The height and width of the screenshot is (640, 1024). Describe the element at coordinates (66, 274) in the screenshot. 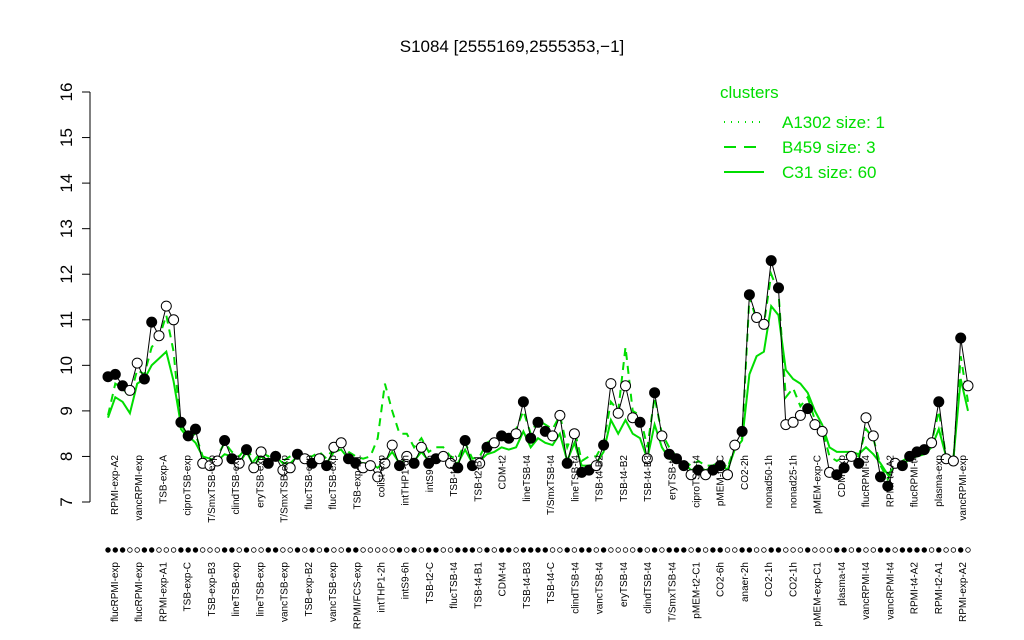

I see `y-tick-label: 12` at that location.